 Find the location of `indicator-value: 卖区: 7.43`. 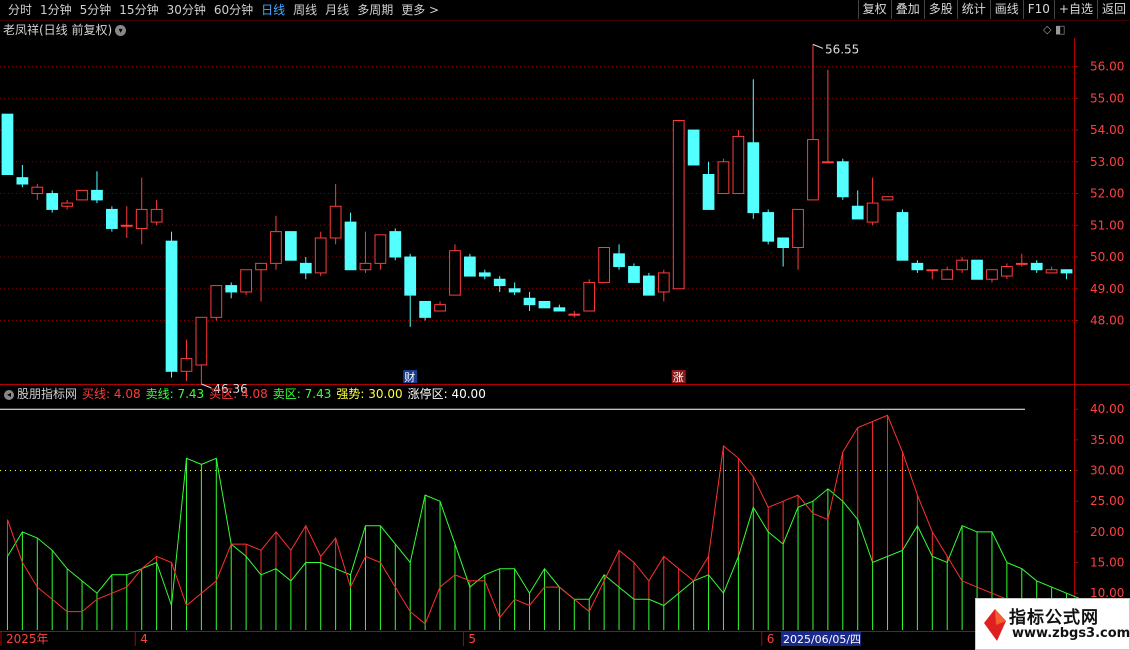

indicator-value: 卖区: 7.43 is located at coordinates (302, 394).